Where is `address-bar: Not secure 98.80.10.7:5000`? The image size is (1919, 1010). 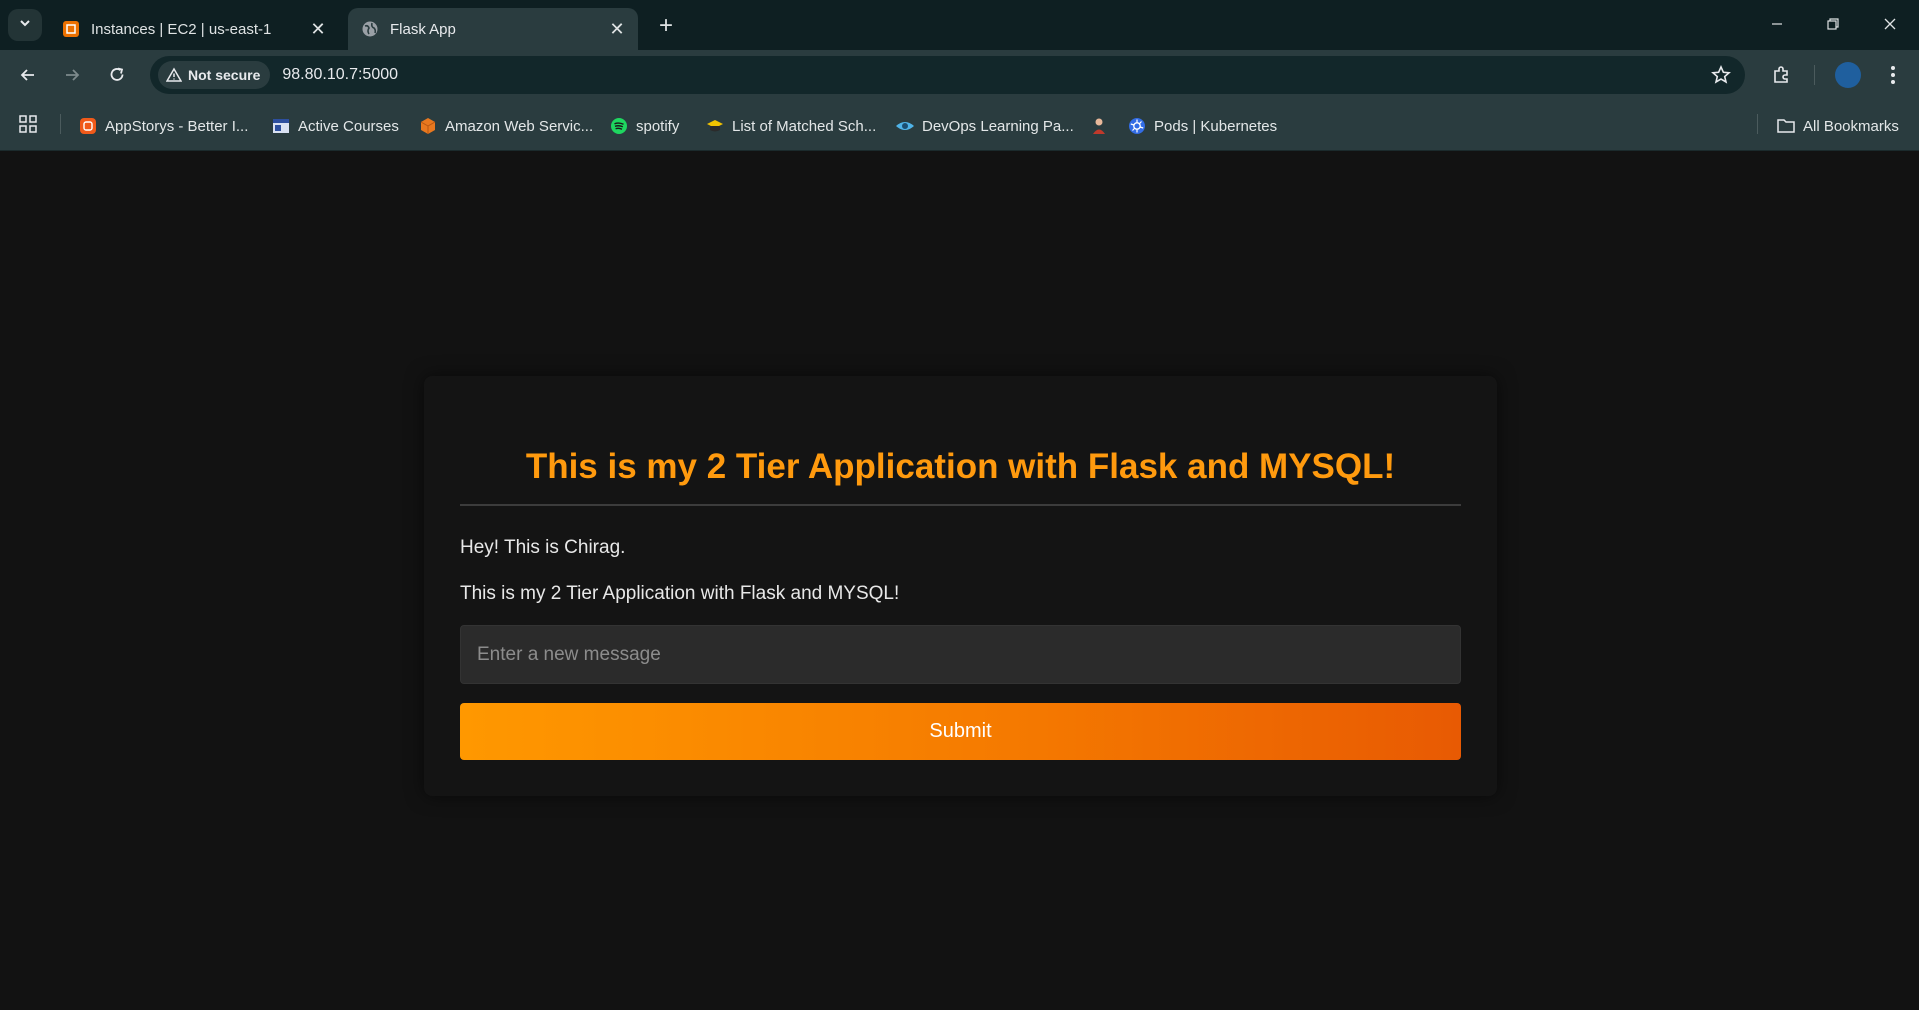
address-bar: Not secure 98.80.10.7:5000 is located at coordinates (947, 75).